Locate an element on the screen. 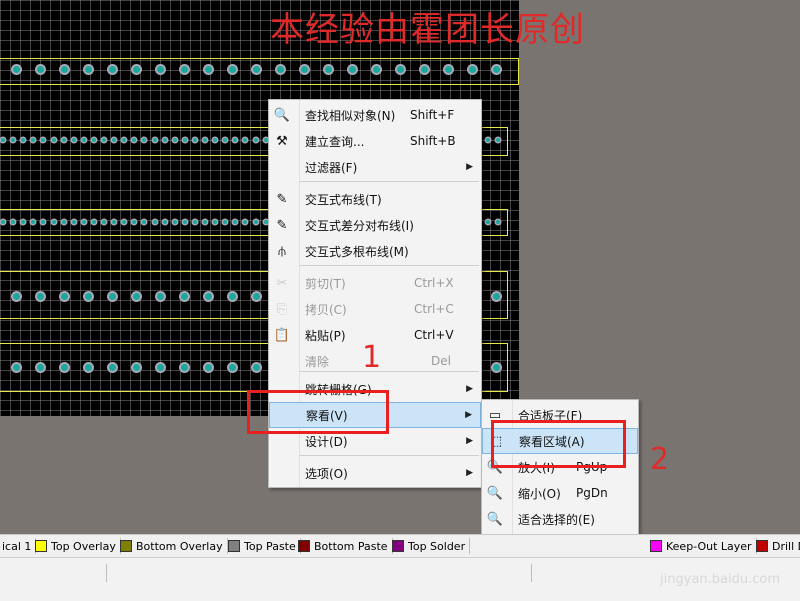 This screenshot has height=601, width=800. context-menu-item: 过滤器(F) ▶ is located at coordinates (375, 167).